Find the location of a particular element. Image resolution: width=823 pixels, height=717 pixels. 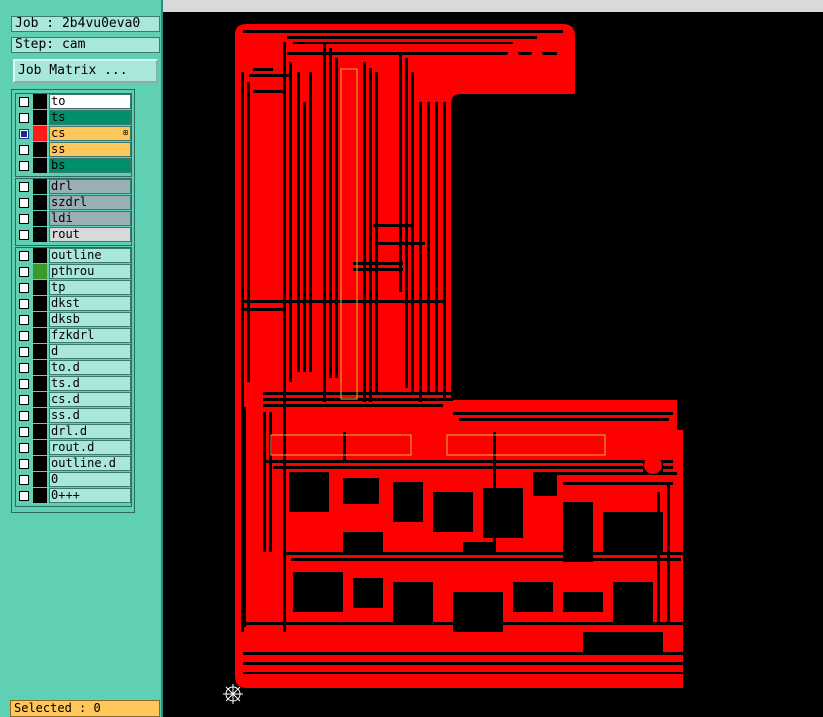

layer-row-ts: ts is located at coordinates (73, 118).